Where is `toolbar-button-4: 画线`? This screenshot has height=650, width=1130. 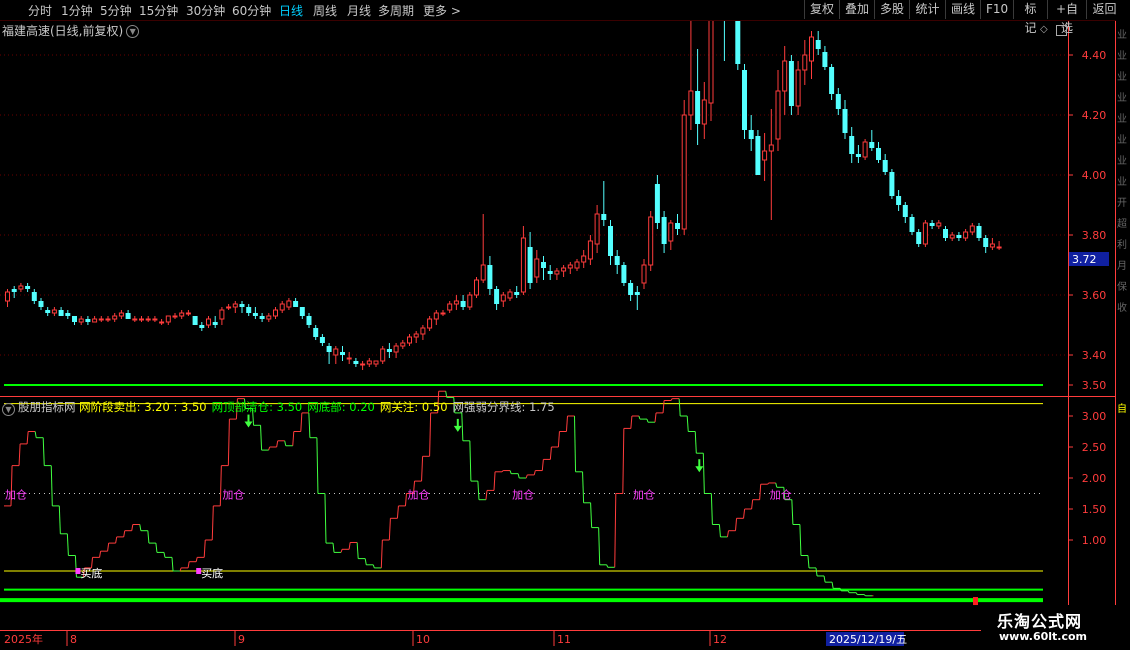
toolbar-button-4: 画线 is located at coordinates (962, 9).